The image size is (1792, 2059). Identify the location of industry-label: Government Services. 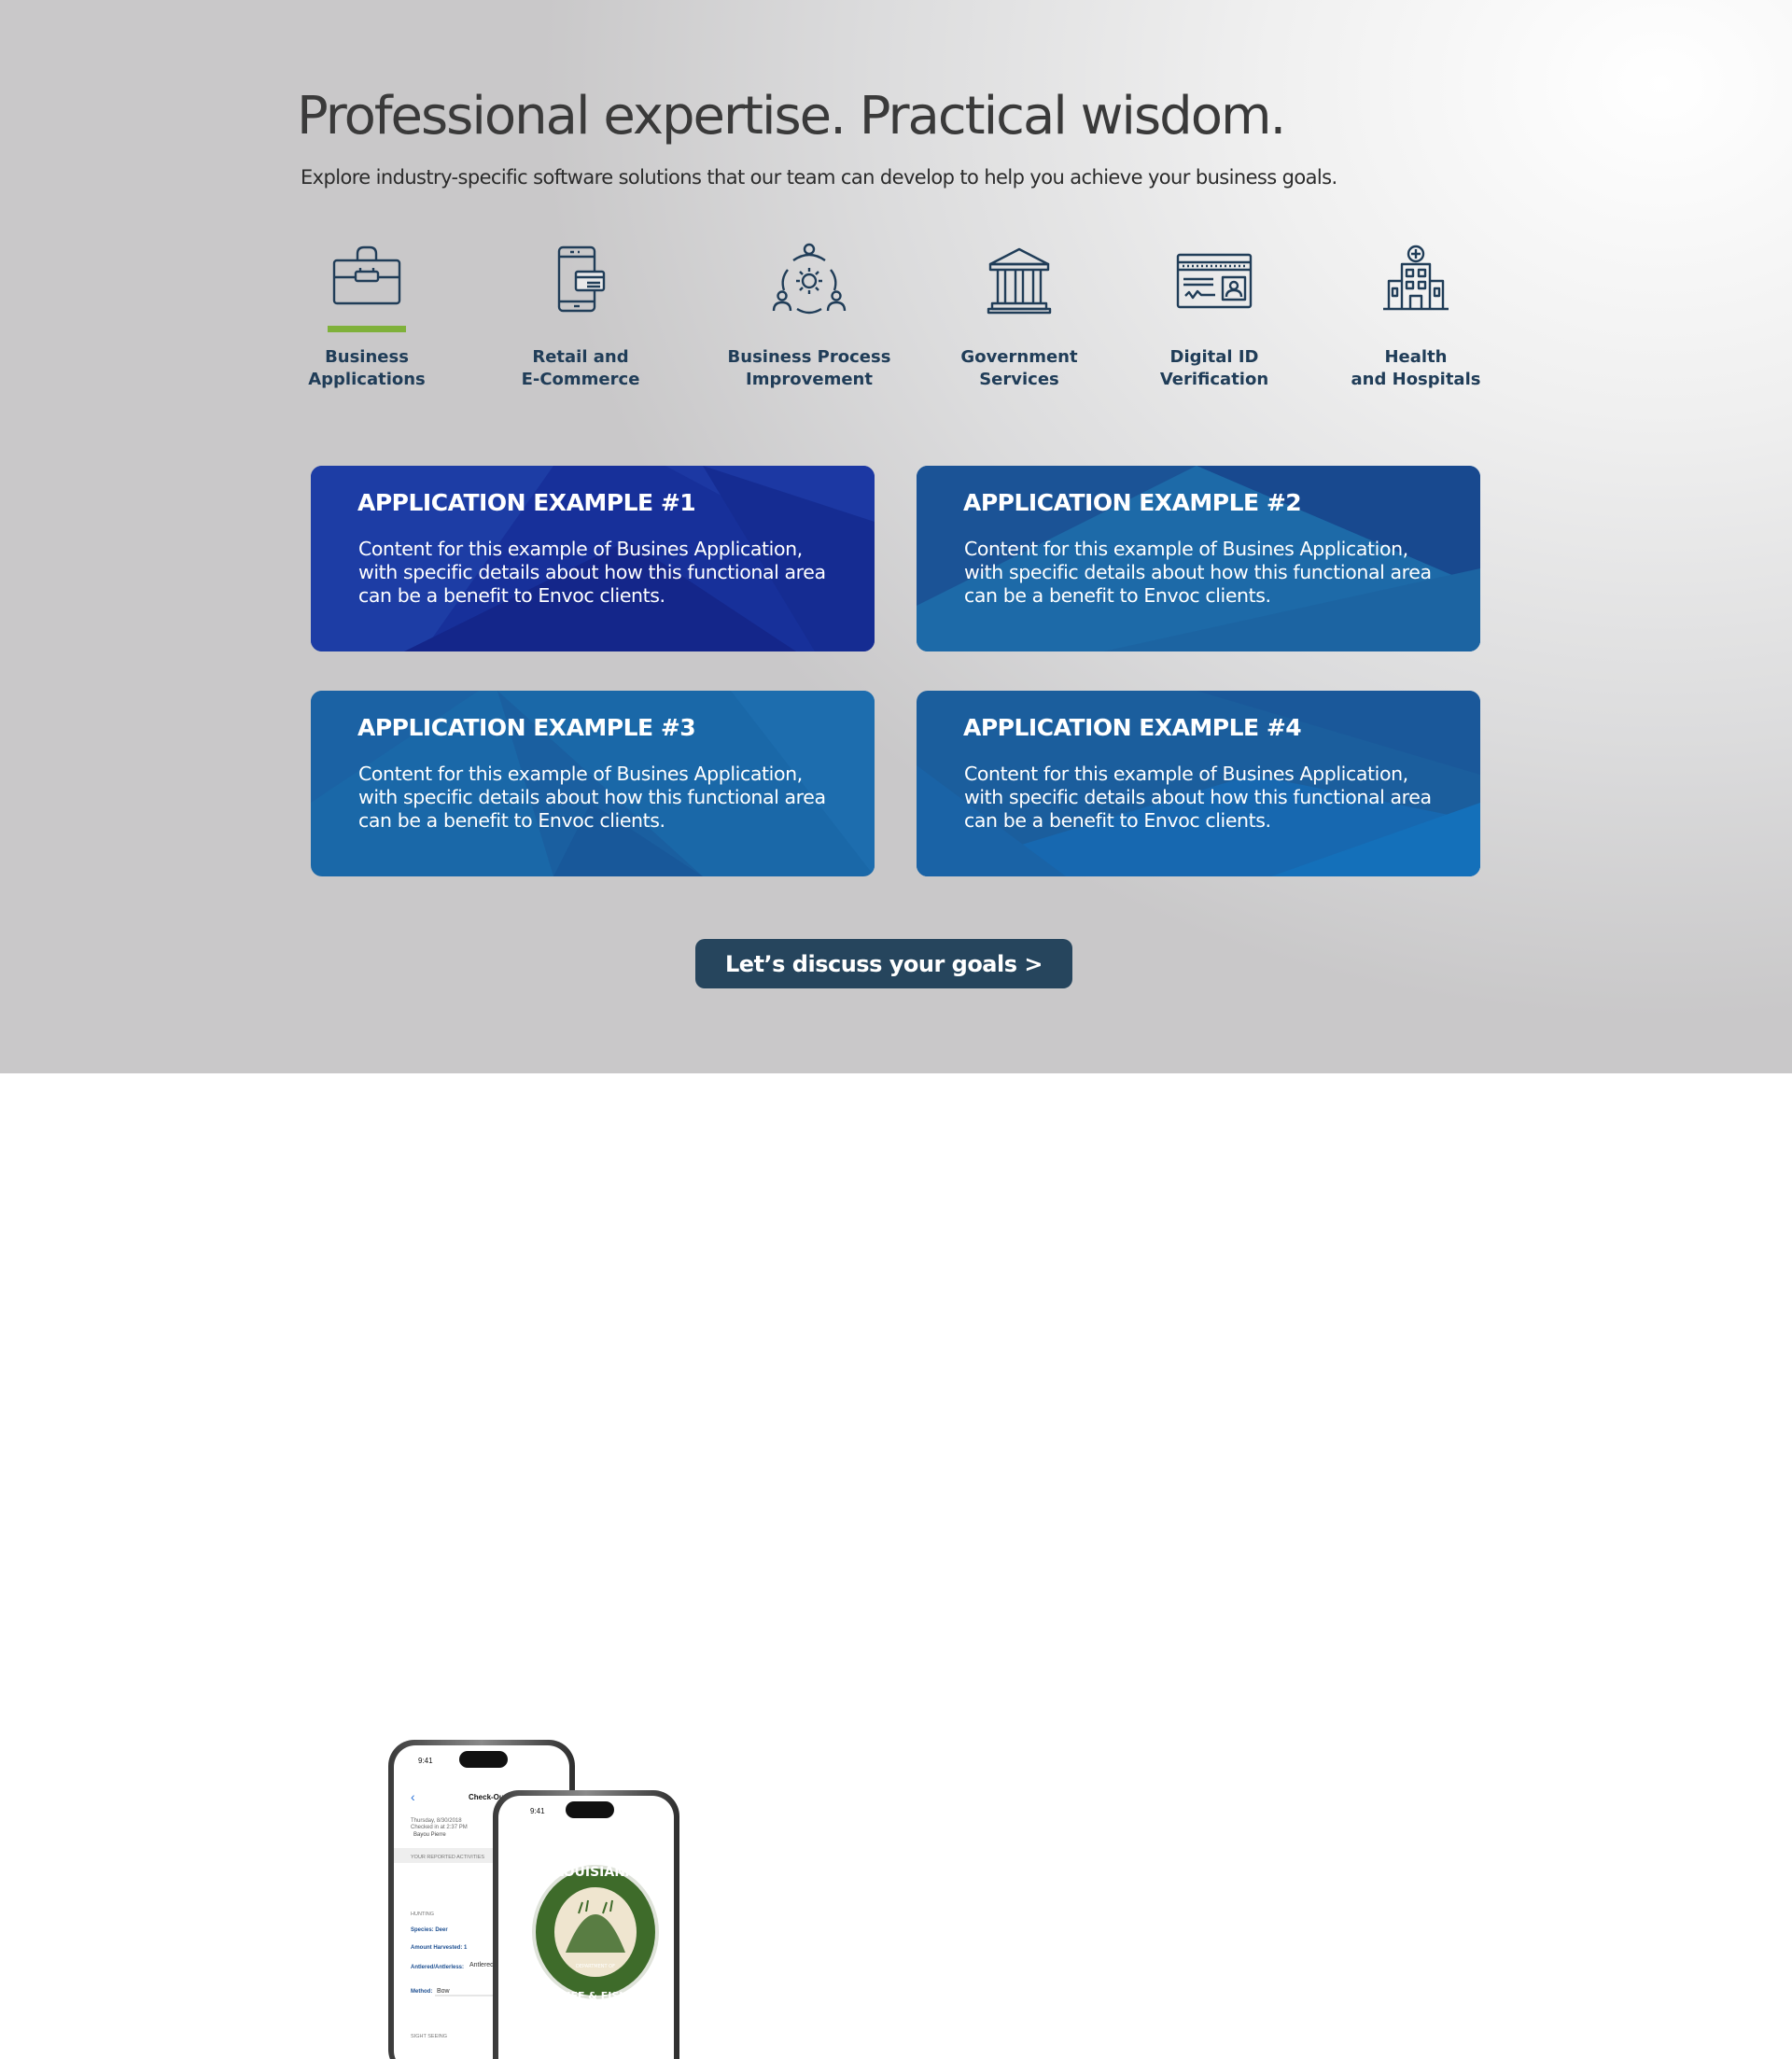
(1019, 368).